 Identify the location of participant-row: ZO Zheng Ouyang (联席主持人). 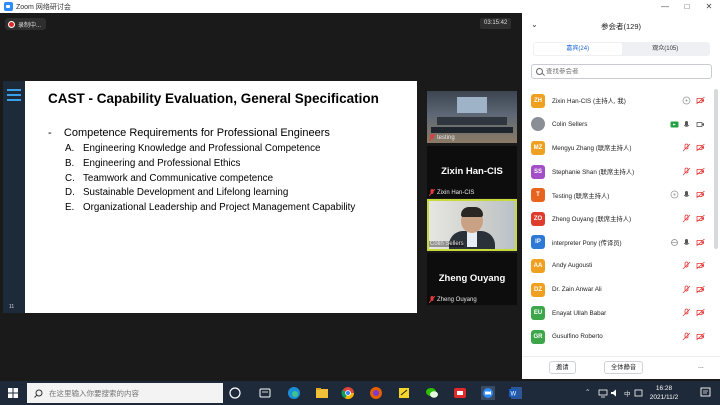
(617, 219).